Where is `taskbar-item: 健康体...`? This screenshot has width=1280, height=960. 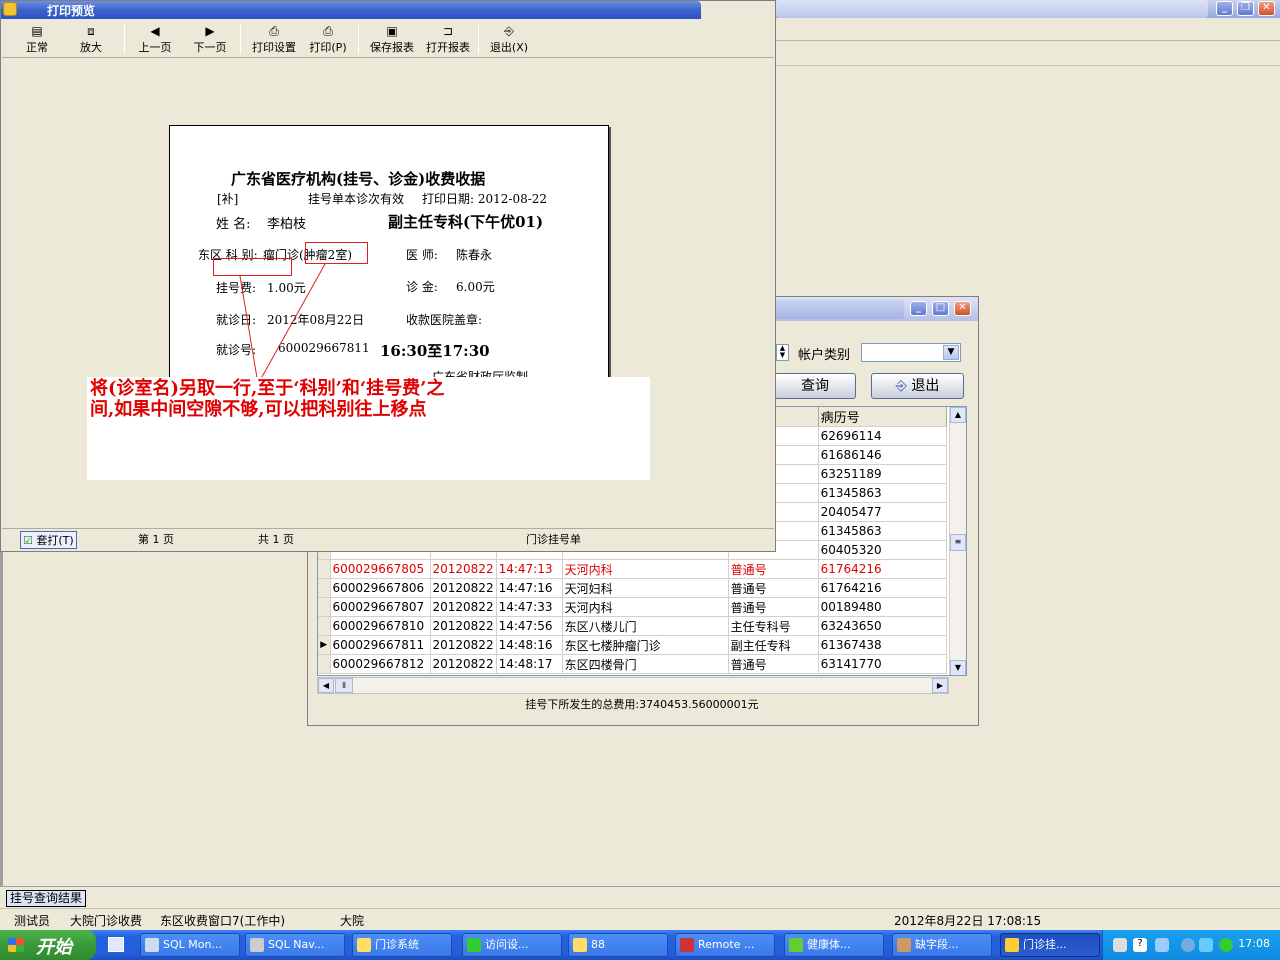
taskbar-item: 健康体... is located at coordinates (834, 945).